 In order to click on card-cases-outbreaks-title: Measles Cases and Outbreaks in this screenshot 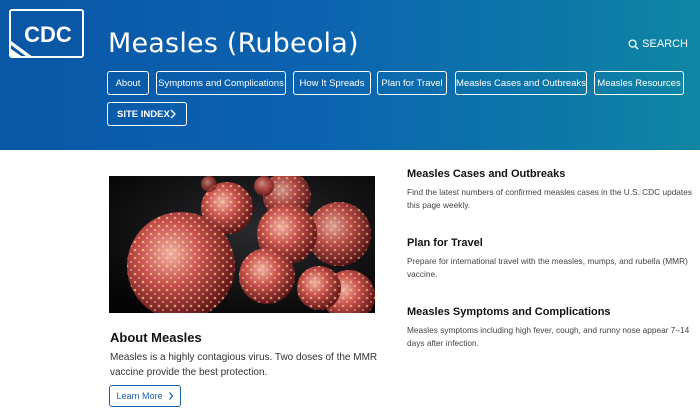, I will do `click(486, 174)`.